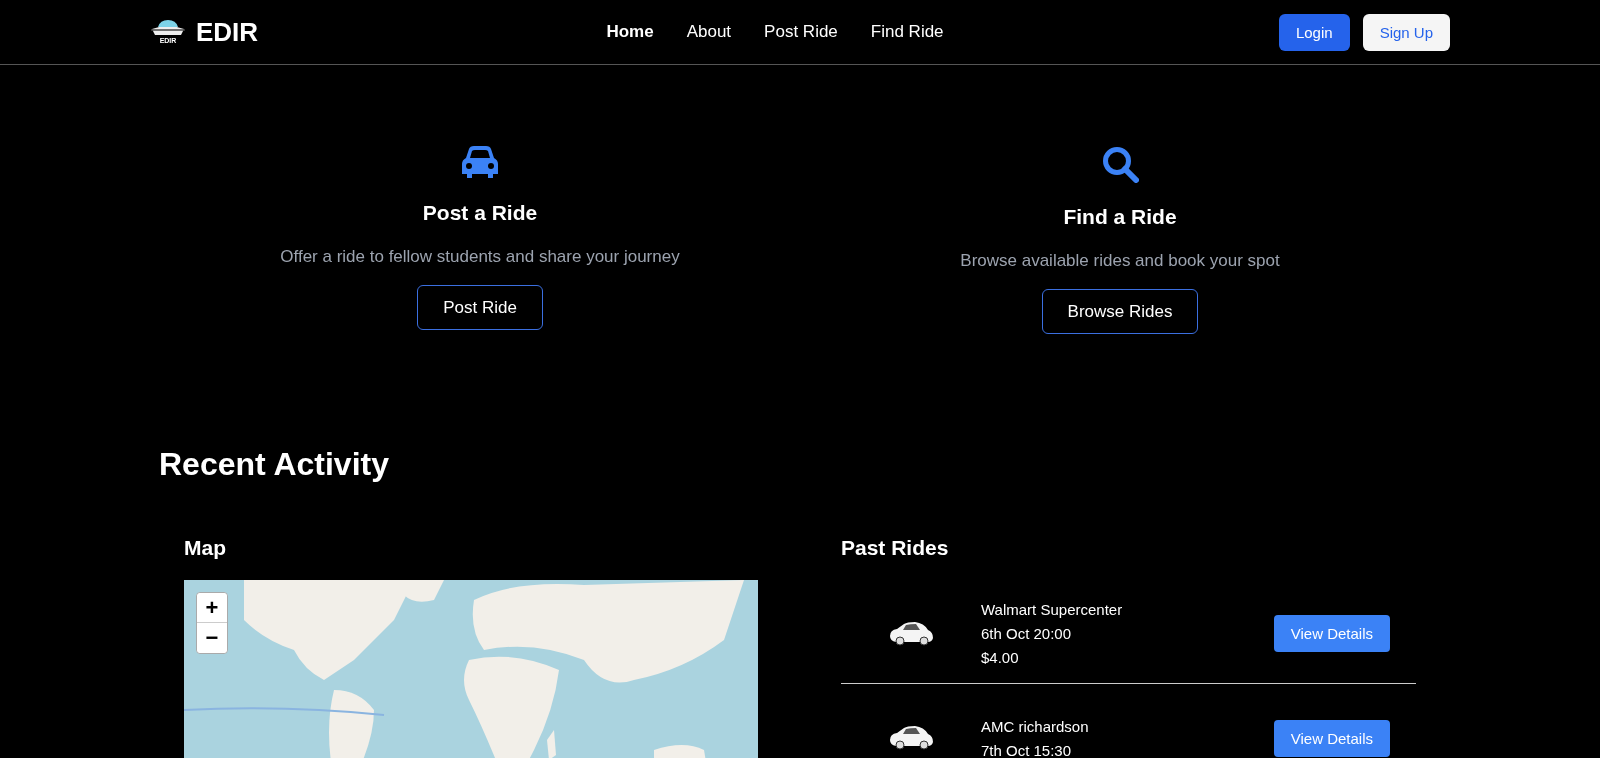 The image size is (1600, 758). Describe the element at coordinates (1035, 726) in the screenshot. I see `ride-place: AMC richardson` at that location.